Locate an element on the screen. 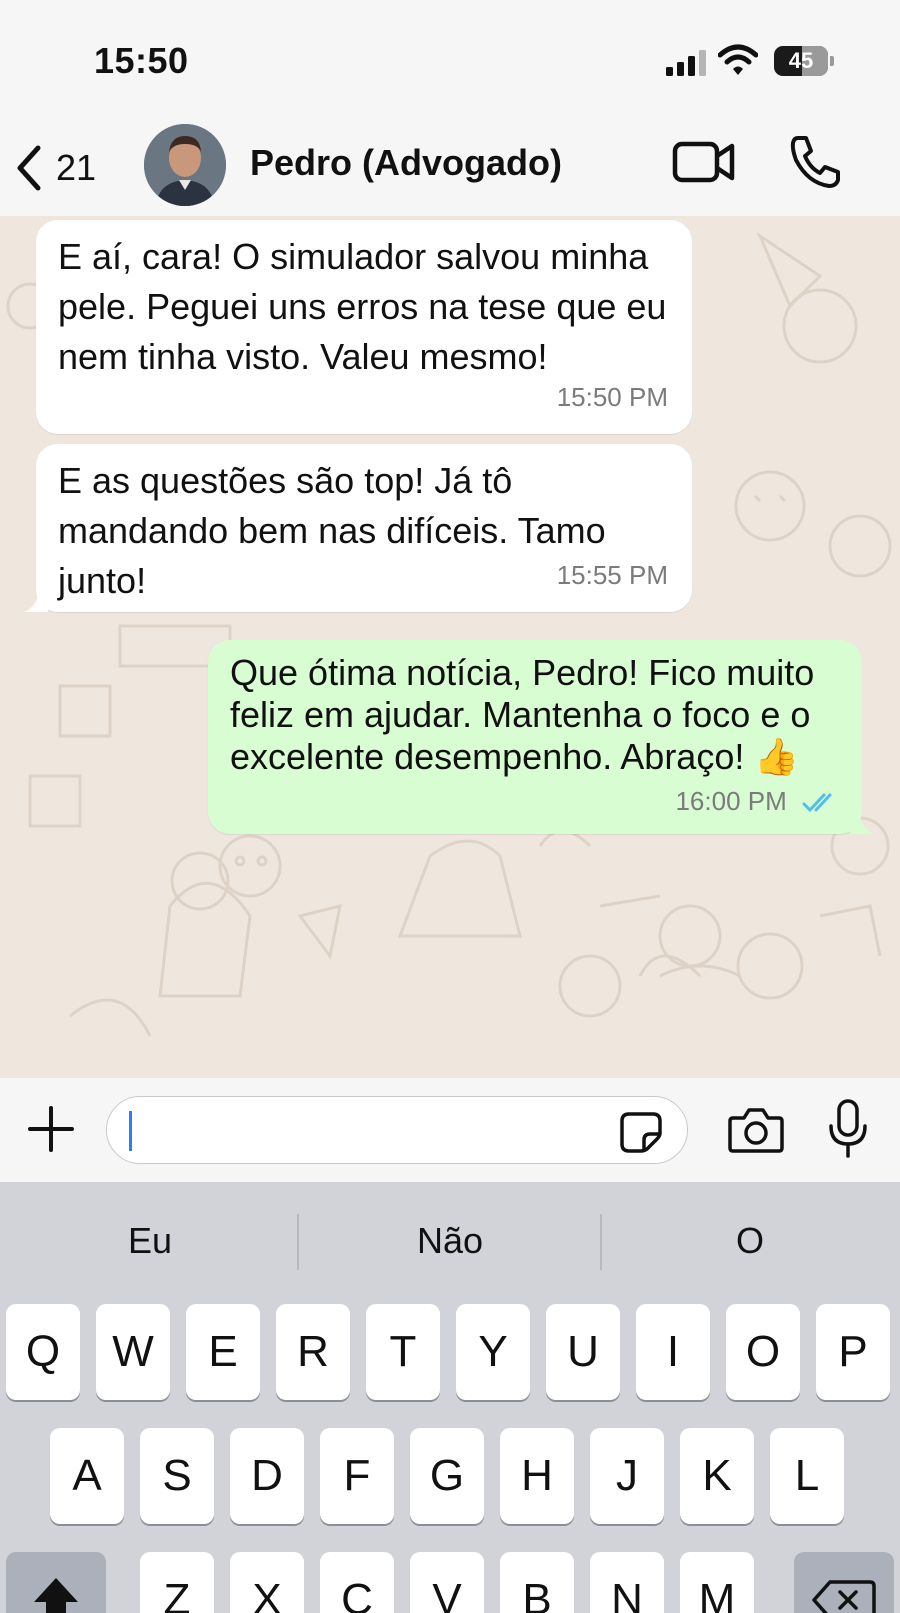 The width and height of the screenshot is (900, 1613). autocomplete-bar: Eu Não O is located at coordinates (450, 1241).